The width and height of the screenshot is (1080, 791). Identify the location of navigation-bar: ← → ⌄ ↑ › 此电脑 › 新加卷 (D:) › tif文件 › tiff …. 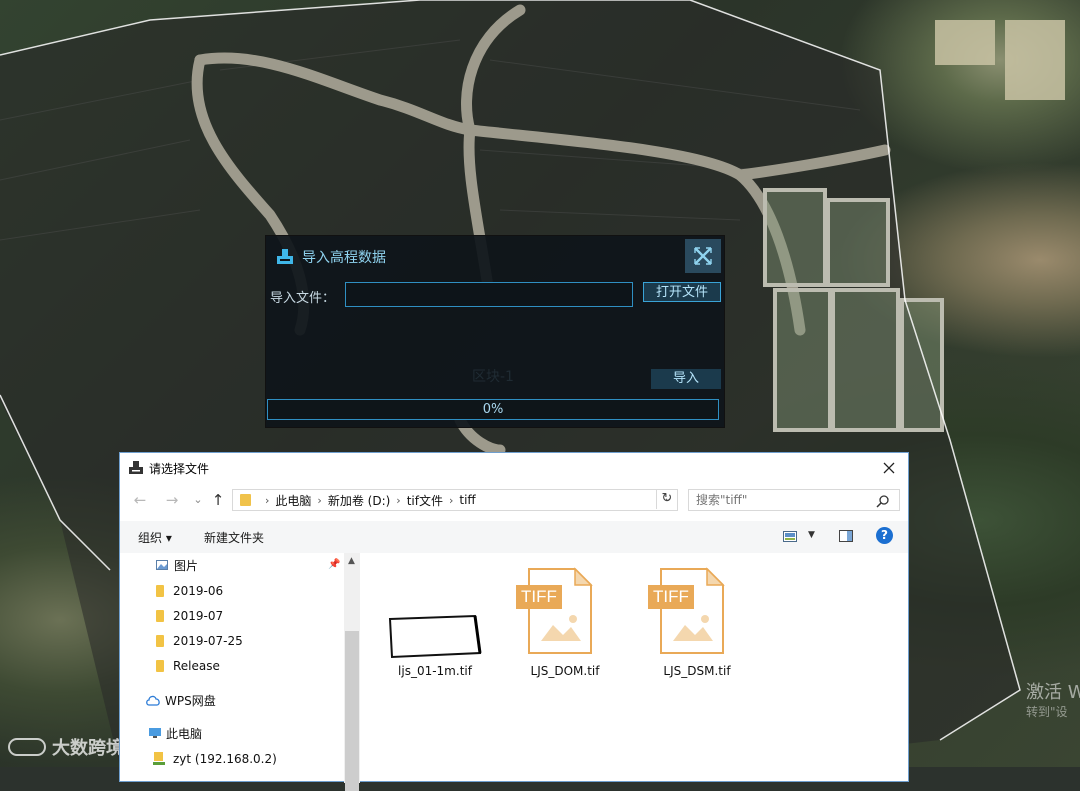
(514, 500).